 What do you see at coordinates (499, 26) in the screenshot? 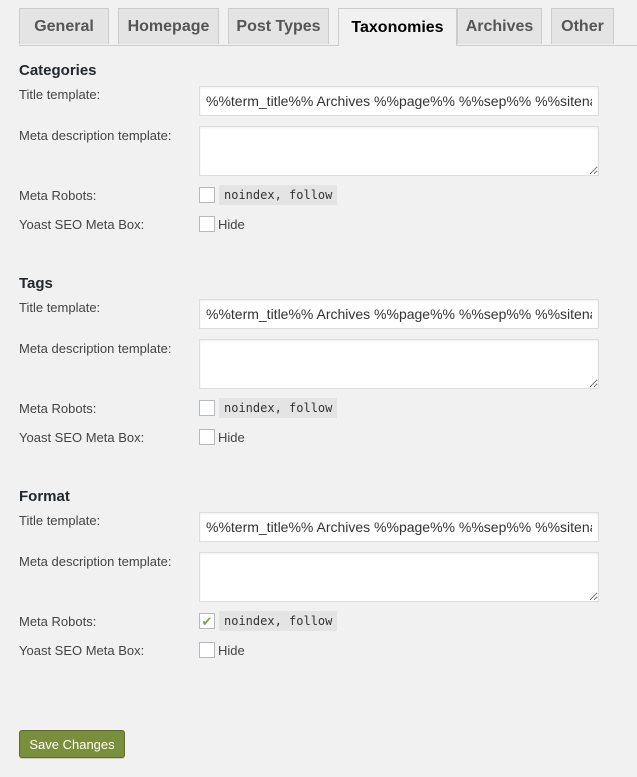
I see `tab-archives: Archives` at bounding box center [499, 26].